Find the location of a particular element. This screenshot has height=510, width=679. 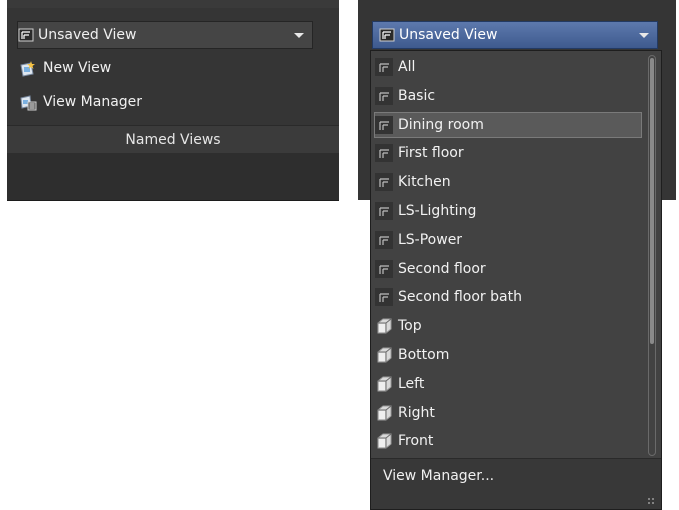

ribbon-bottom-strip is located at coordinates (173, 176).